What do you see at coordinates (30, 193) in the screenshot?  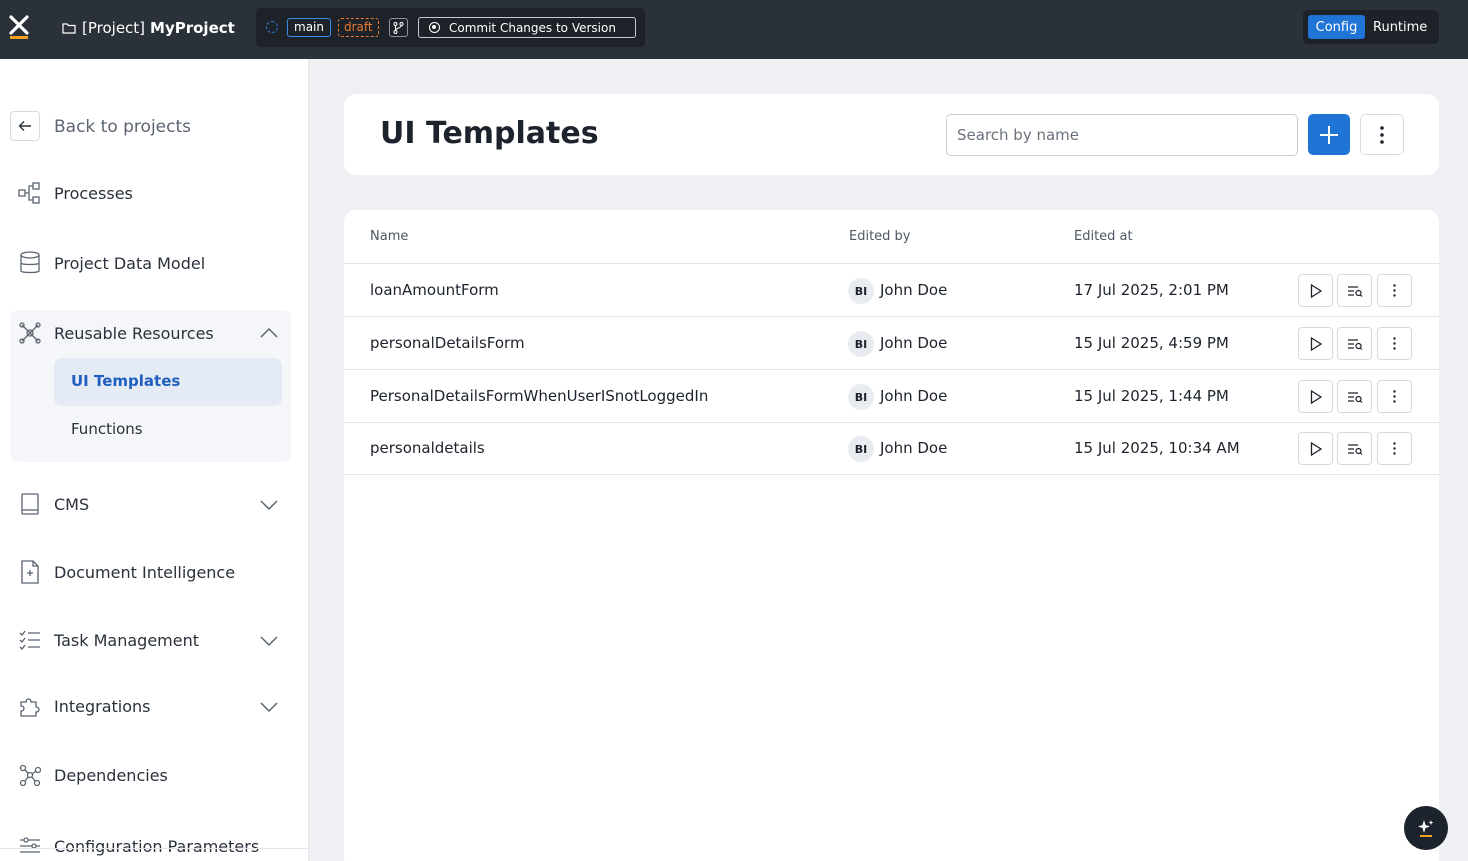 I see `process-flow-icon` at bounding box center [30, 193].